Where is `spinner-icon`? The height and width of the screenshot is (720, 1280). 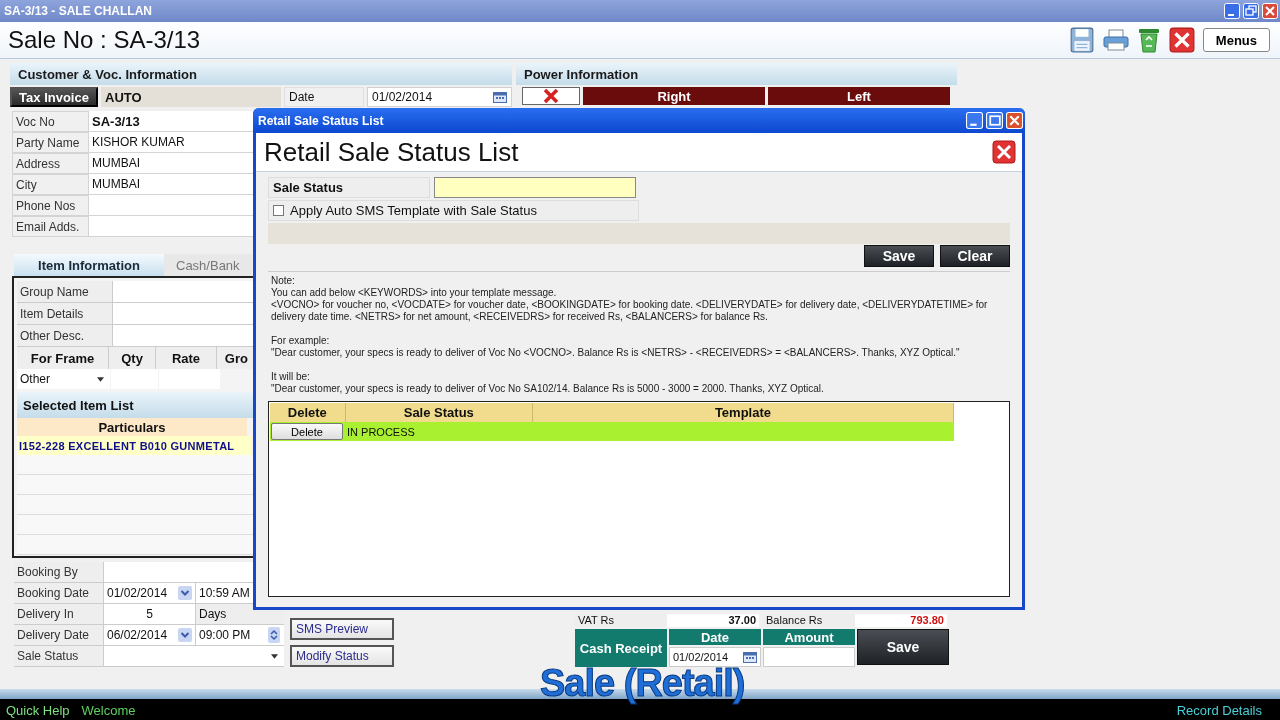 spinner-icon is located at coordinates (274, 635).